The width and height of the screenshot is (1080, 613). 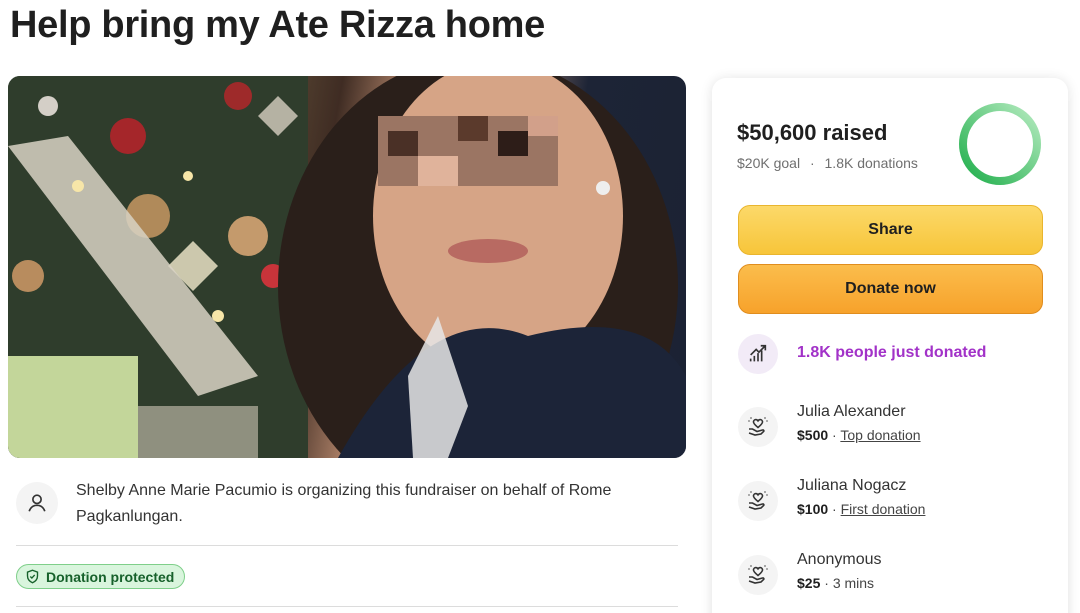 I want to click on recent-donations-banner: 1.8K people just donated, so click(x=903, y=354).